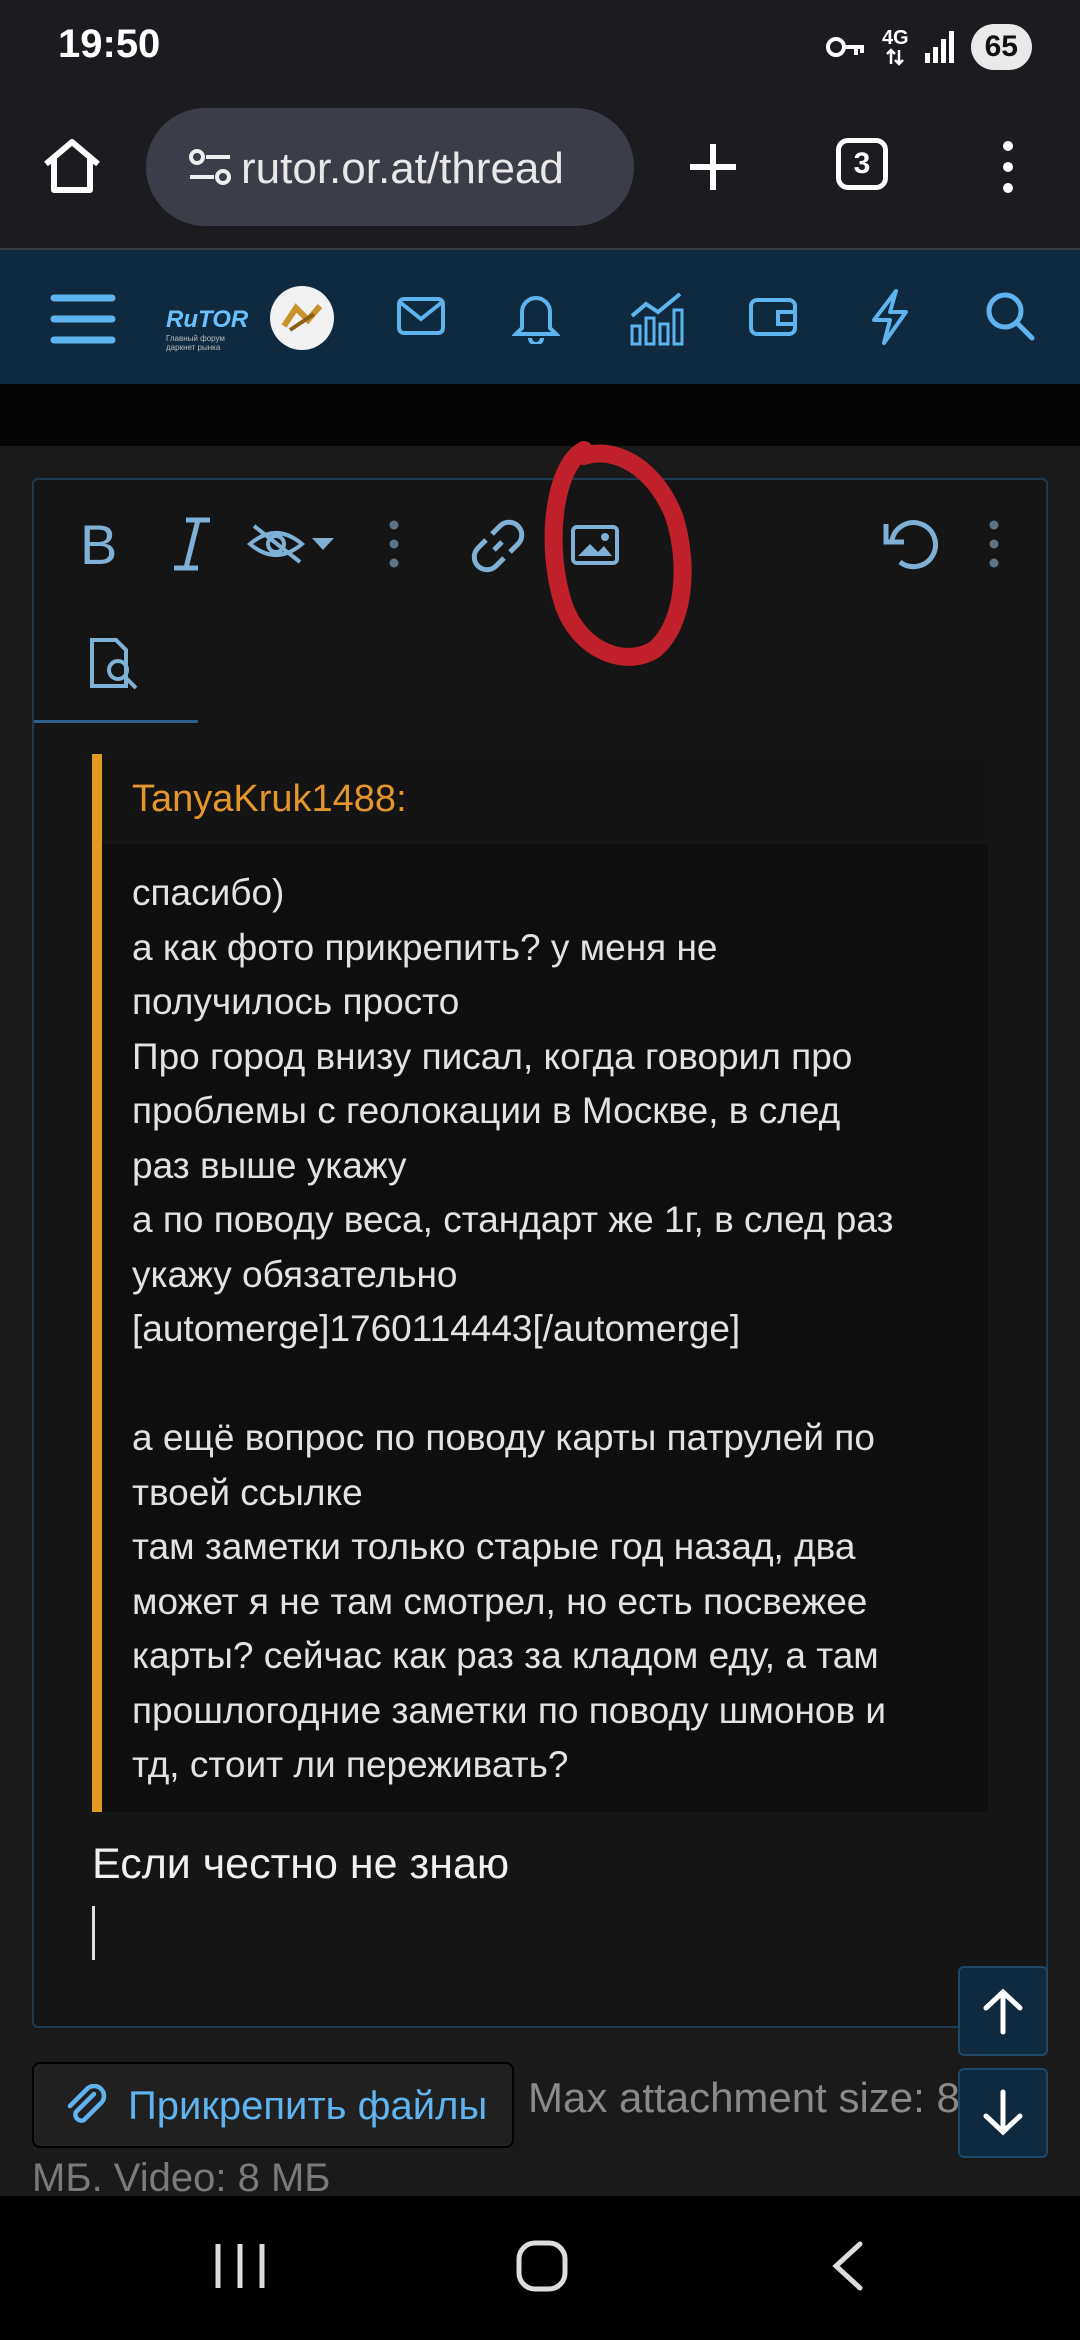 This screenshot has height=2340, width=1080. I want to click on status-bar: 19:50 4G 65, so click(540, 48).